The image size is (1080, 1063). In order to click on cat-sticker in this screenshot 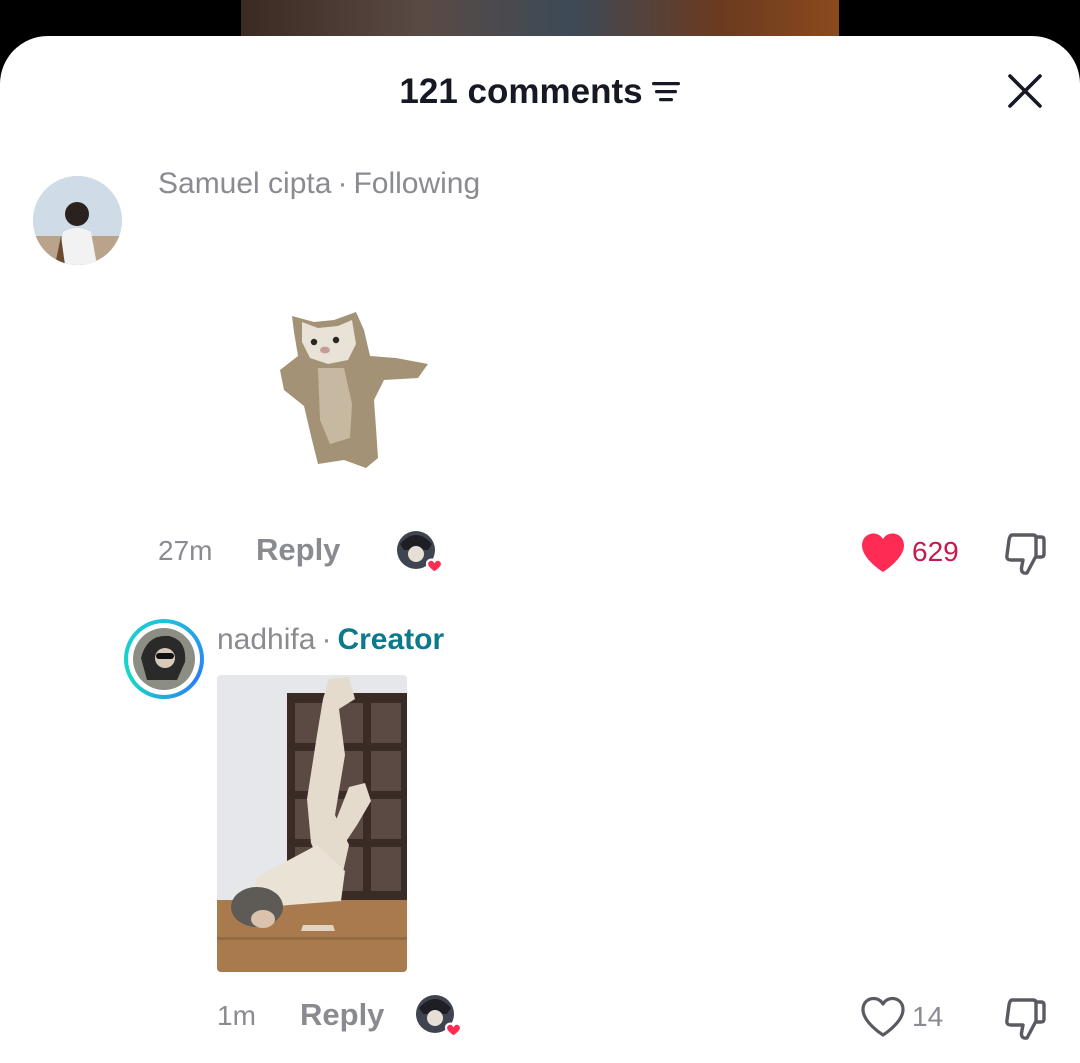, I will do `click(354, 390)`.